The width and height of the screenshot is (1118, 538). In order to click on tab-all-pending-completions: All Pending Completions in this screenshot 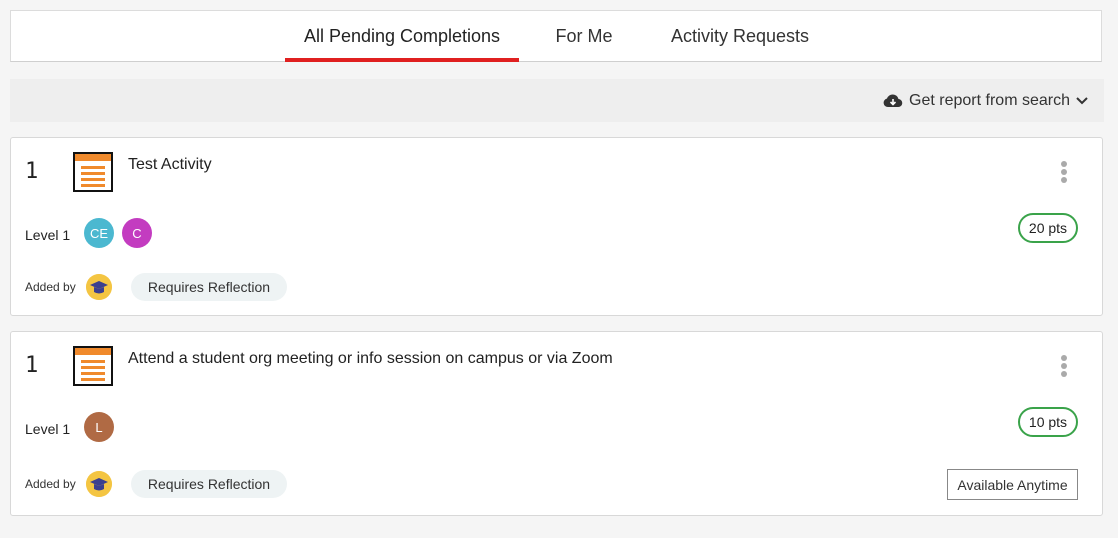, I will do `click(402, 36)`.